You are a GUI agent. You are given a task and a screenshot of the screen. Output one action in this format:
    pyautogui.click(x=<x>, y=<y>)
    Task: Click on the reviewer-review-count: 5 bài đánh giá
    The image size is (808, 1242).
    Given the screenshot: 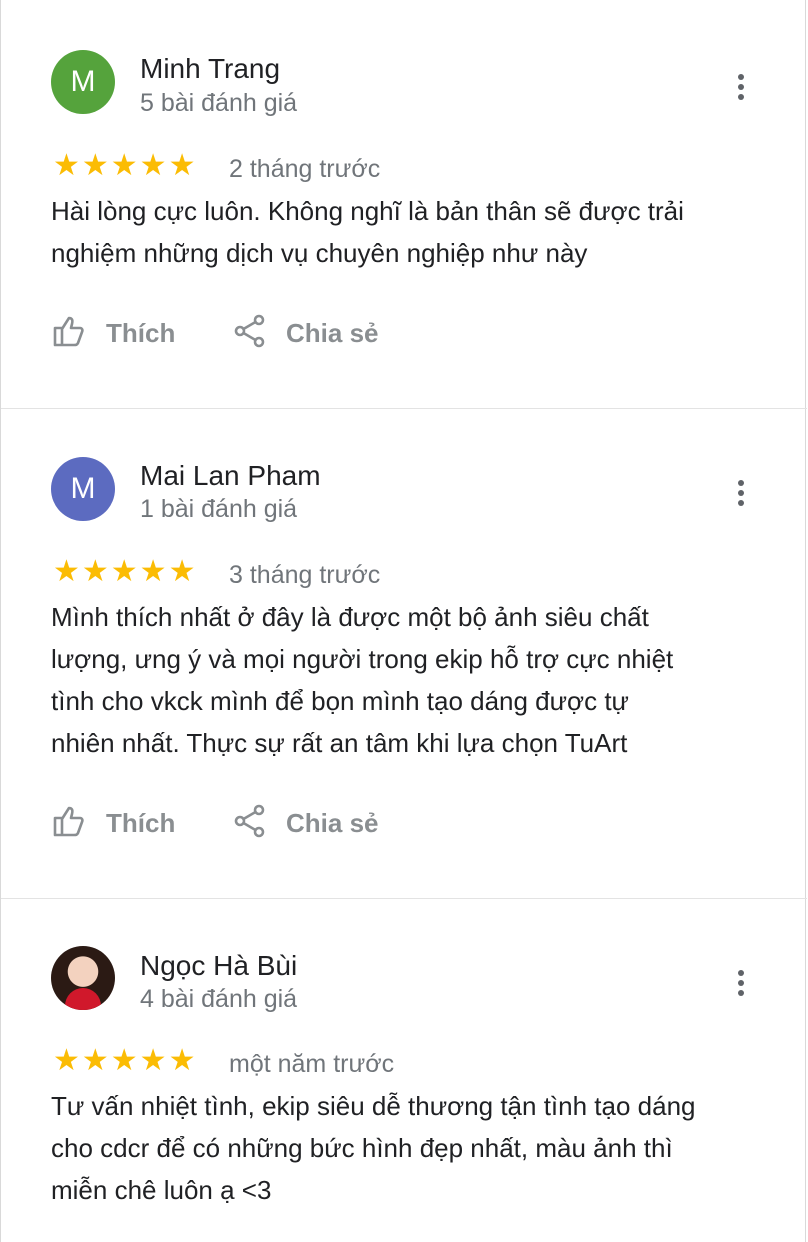 What is the action you would take?
    pyautogui.click(x=219, y=103)
    